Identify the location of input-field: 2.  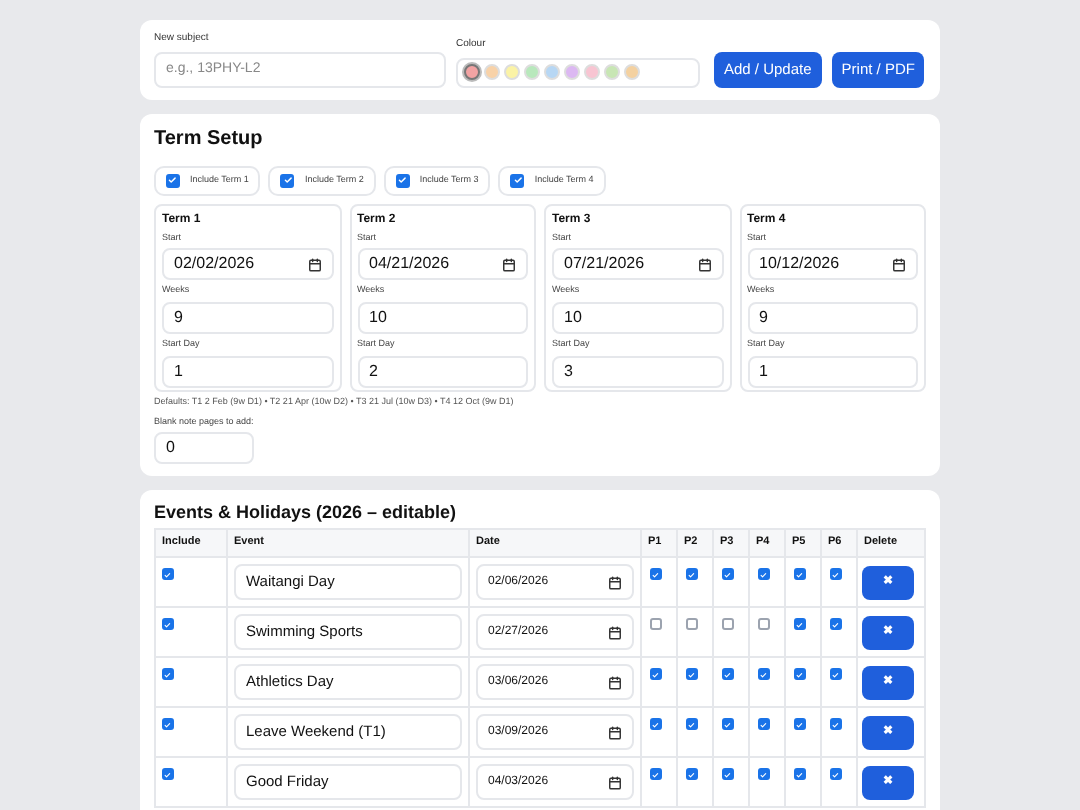
(442, 371).